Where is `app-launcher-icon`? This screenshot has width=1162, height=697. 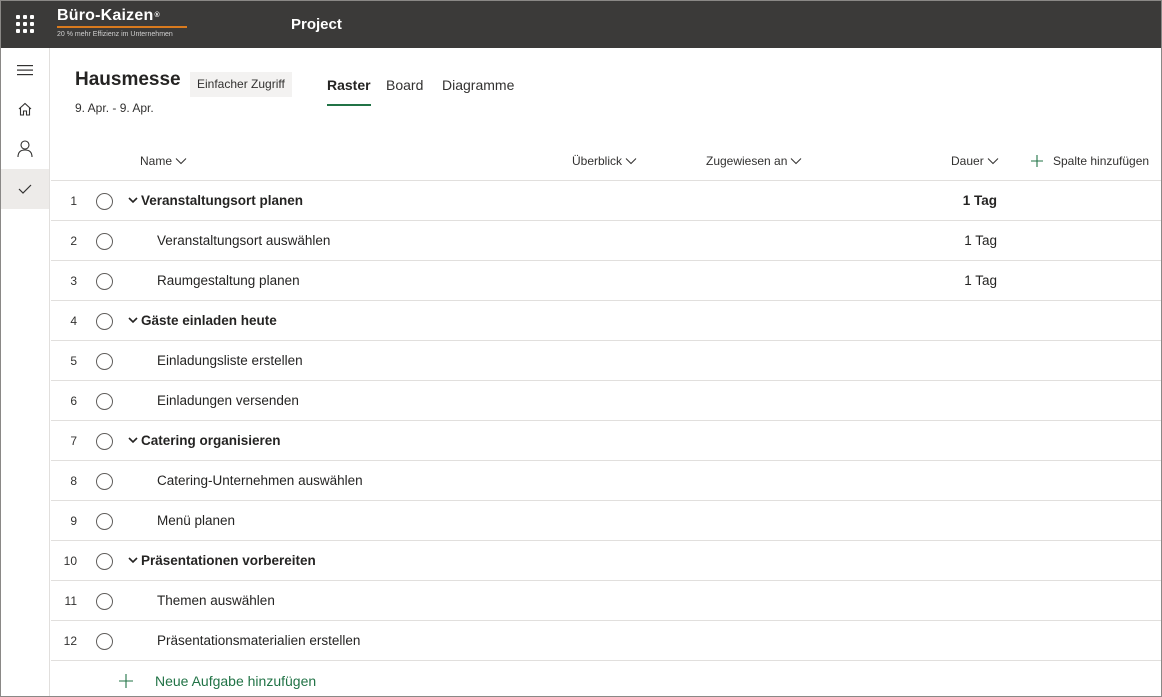
app-launcher-icon is located at coordinates (25, 24).